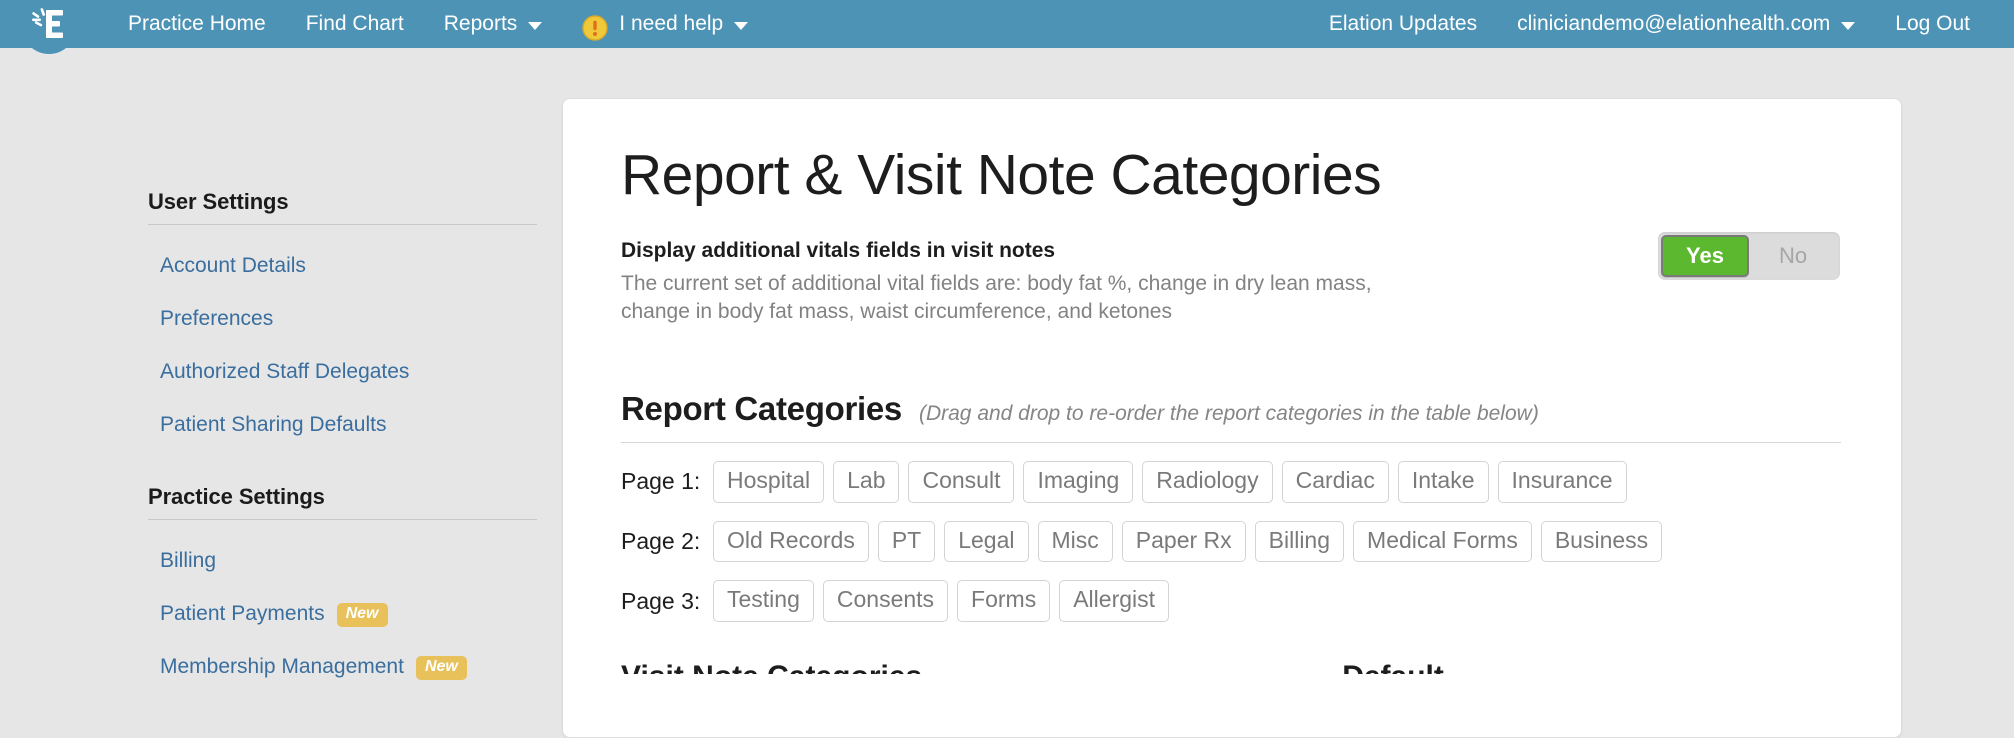 The height and width of the screenshot is (738, 2014). I want to click on report-category-chip: Paper Rx, so click(1183, 541).